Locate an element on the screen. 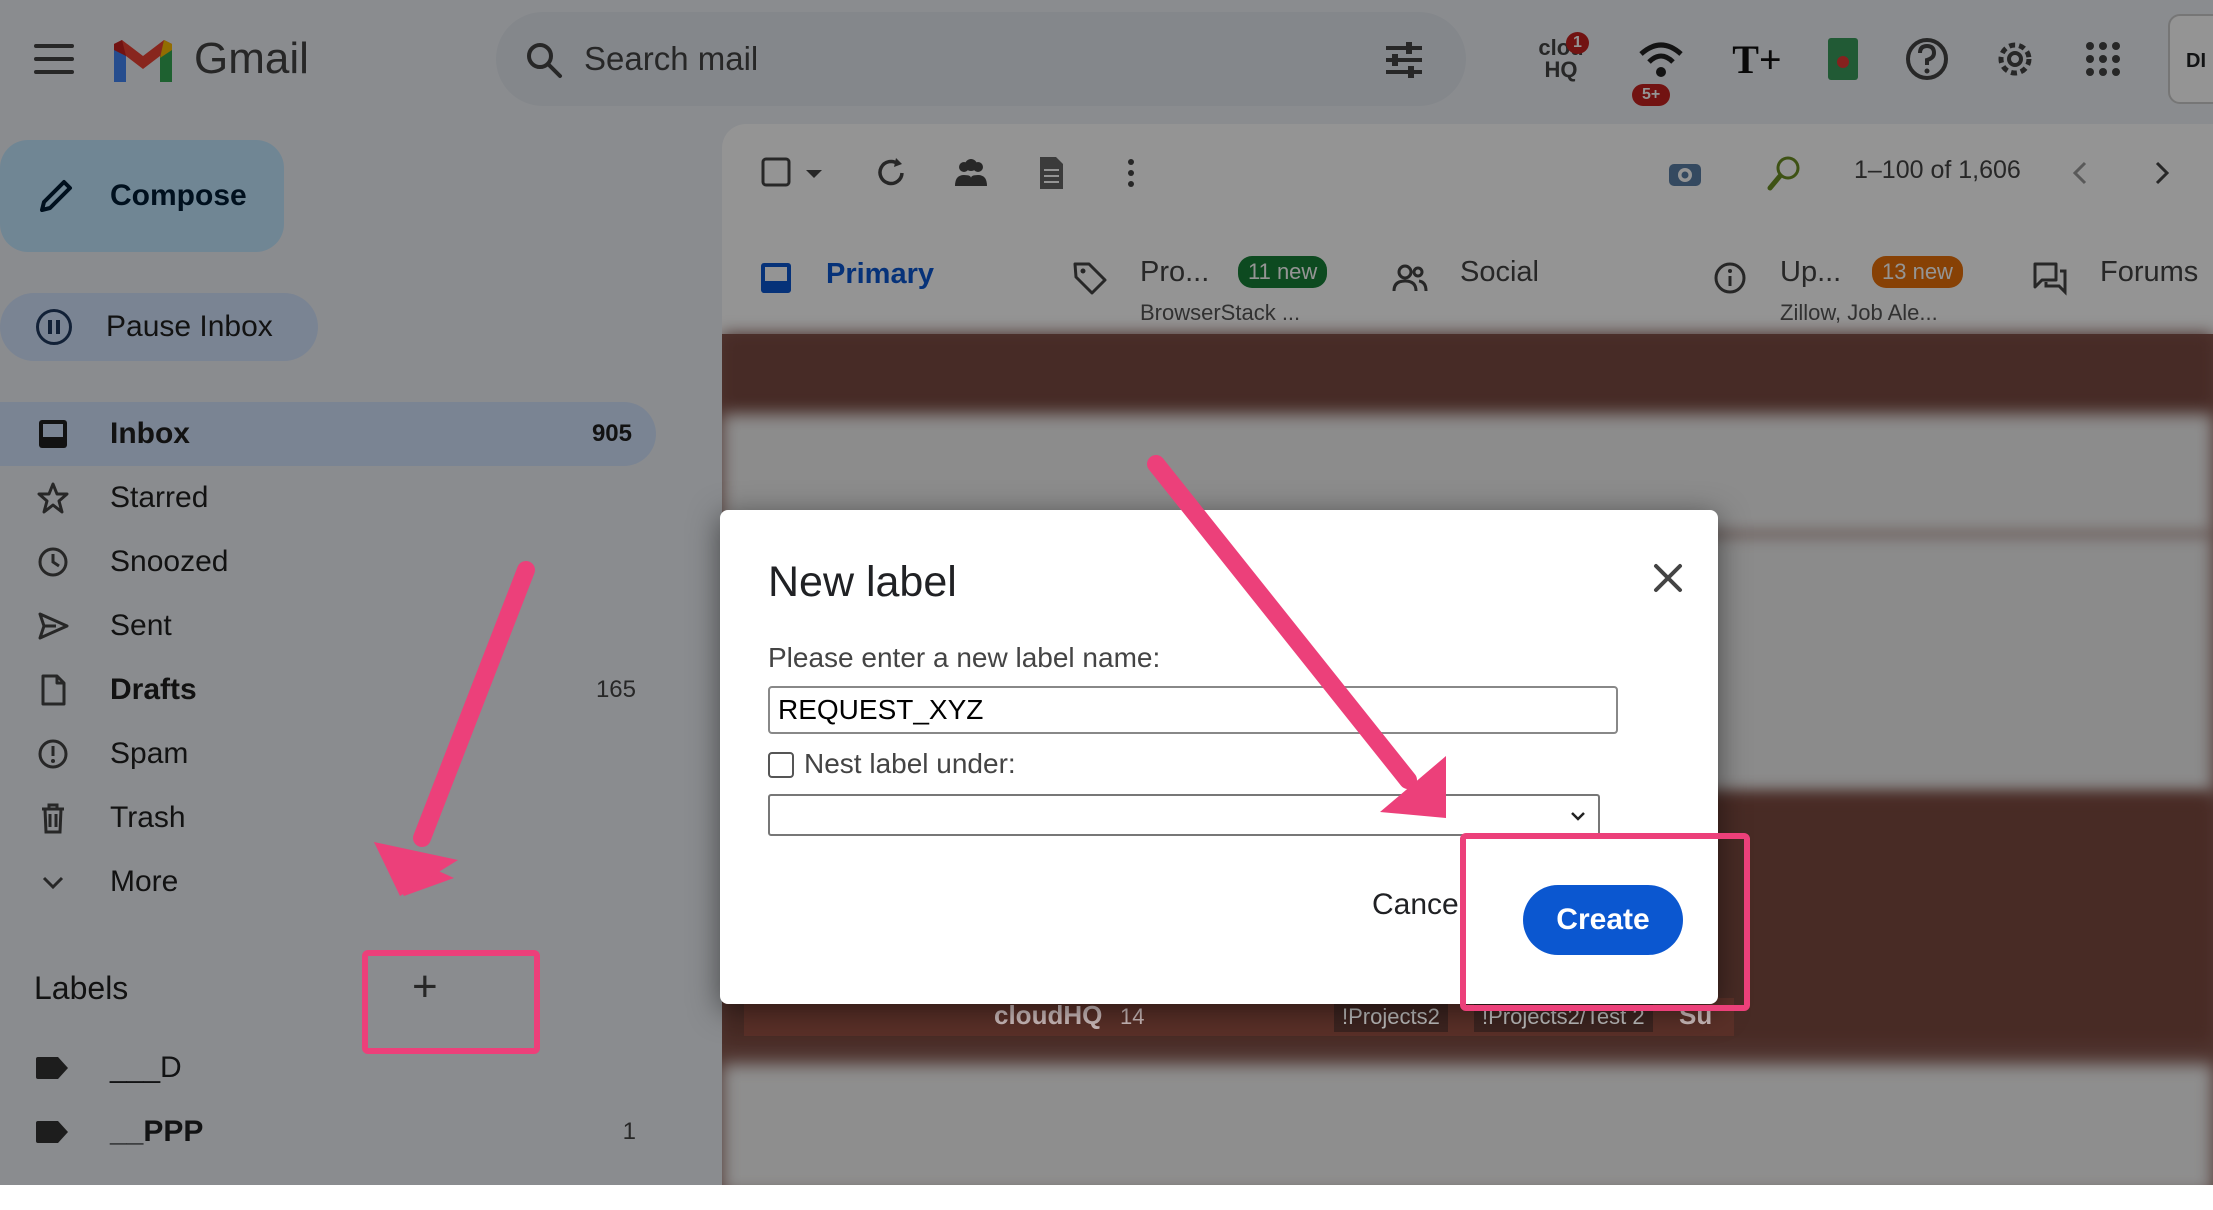 The image size is (2213, 1210). close-icon is located at coordinates (1668, 578).